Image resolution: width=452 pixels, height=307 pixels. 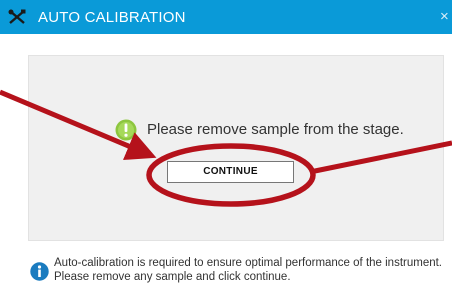 I want to click on remove-sample-message: Please remove sample from the stage., so click(x=275, y=129).